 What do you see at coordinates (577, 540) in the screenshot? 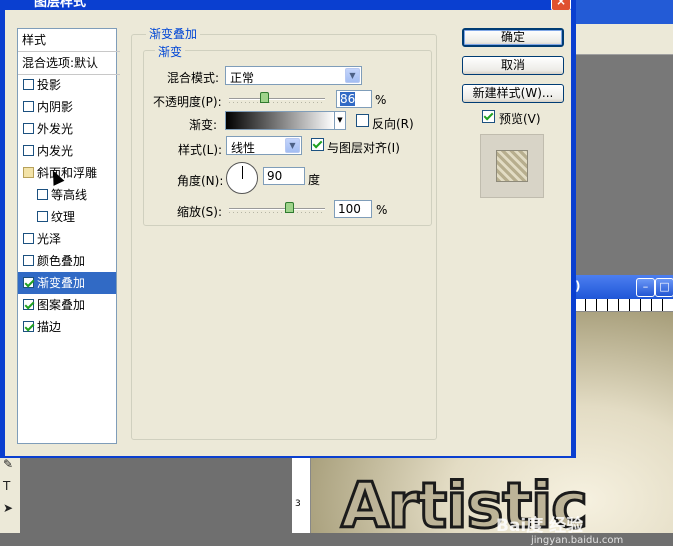
I see `watermark-url: jingyan.baidu.com` at bounding box center [577, 540].